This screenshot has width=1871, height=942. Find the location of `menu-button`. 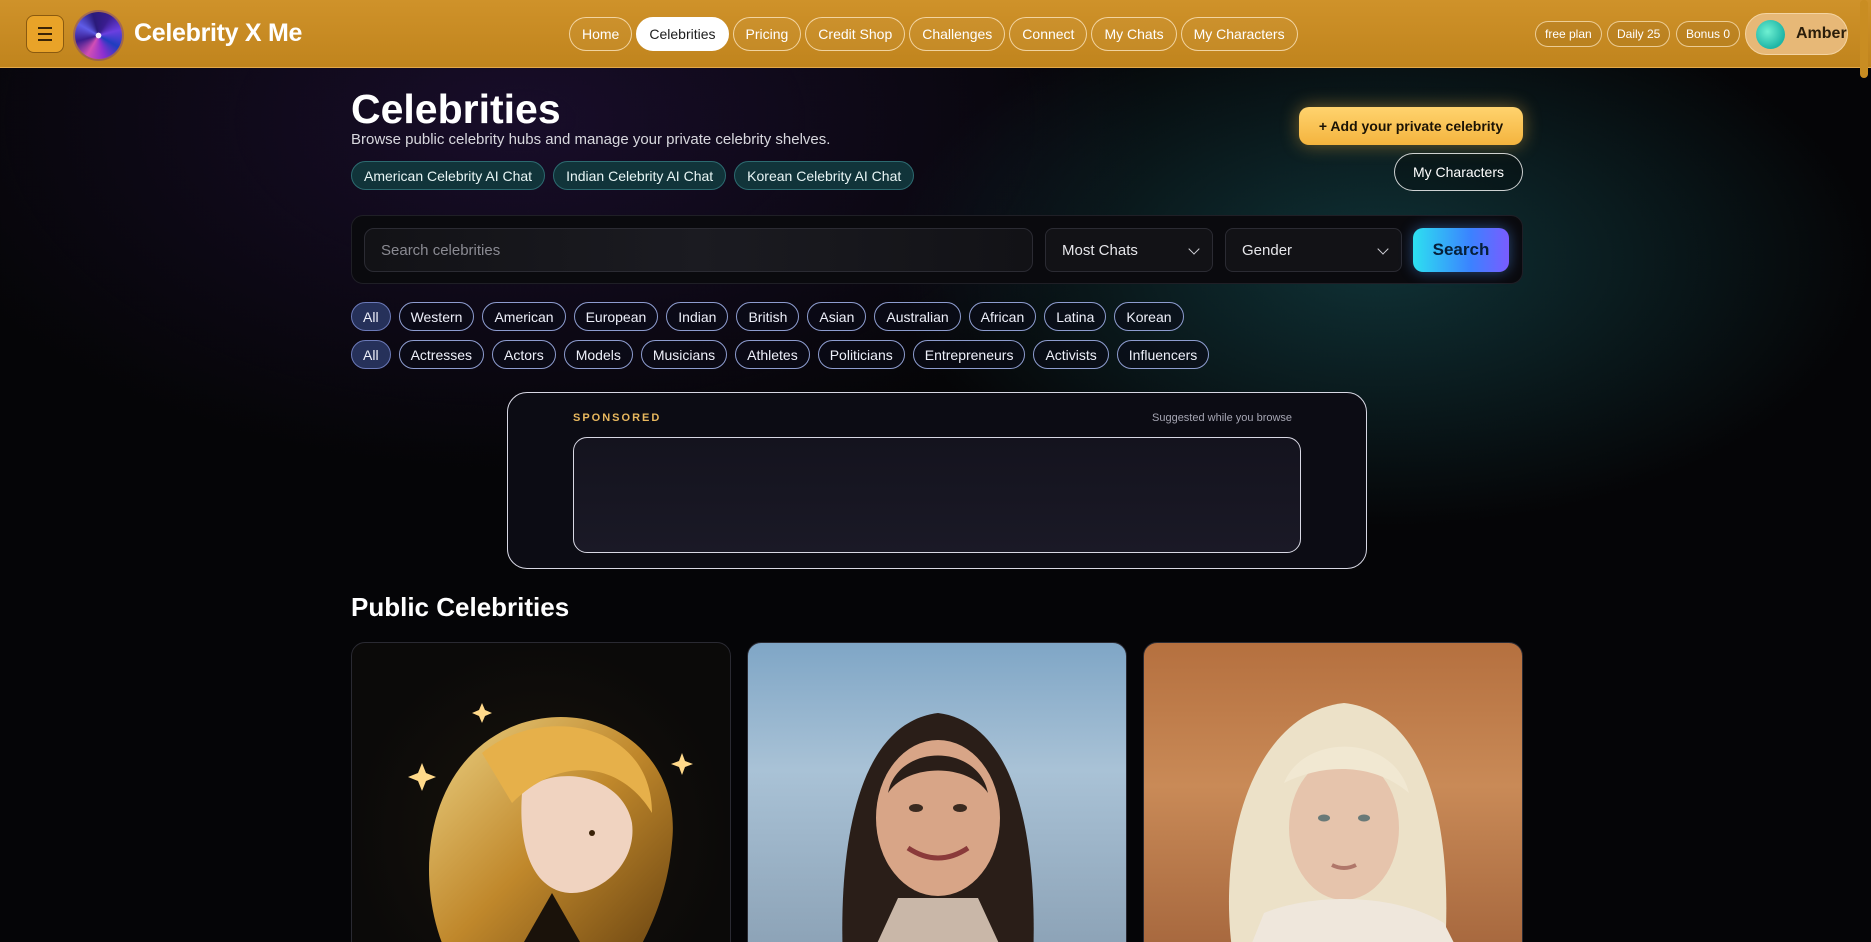

menu-button is located at coordinates (45, 34).